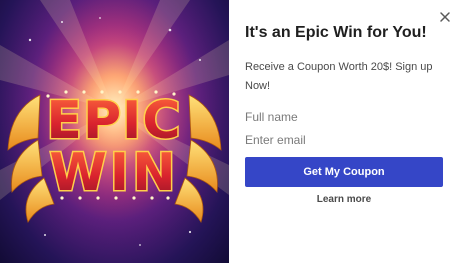 The height and width of the screenshot is (263, 459). I want to click on close-icon, so click(445, 17).